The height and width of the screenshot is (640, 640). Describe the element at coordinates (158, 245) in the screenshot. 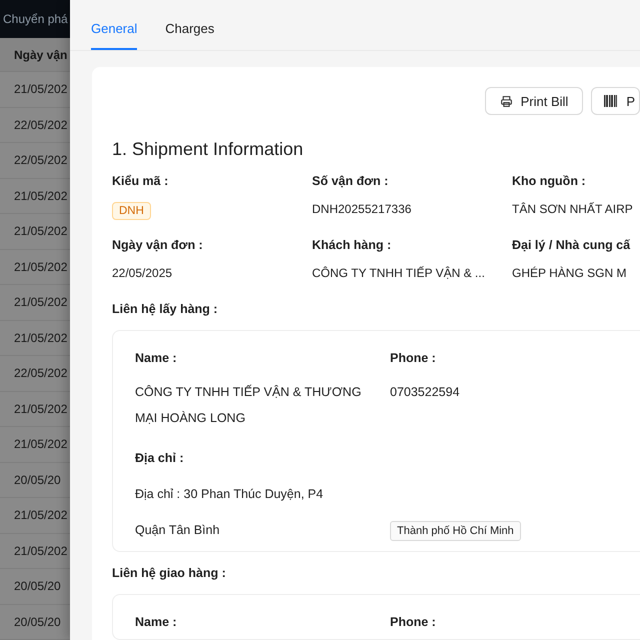

I see `field-label: Ngày vận đơn :` at that location.